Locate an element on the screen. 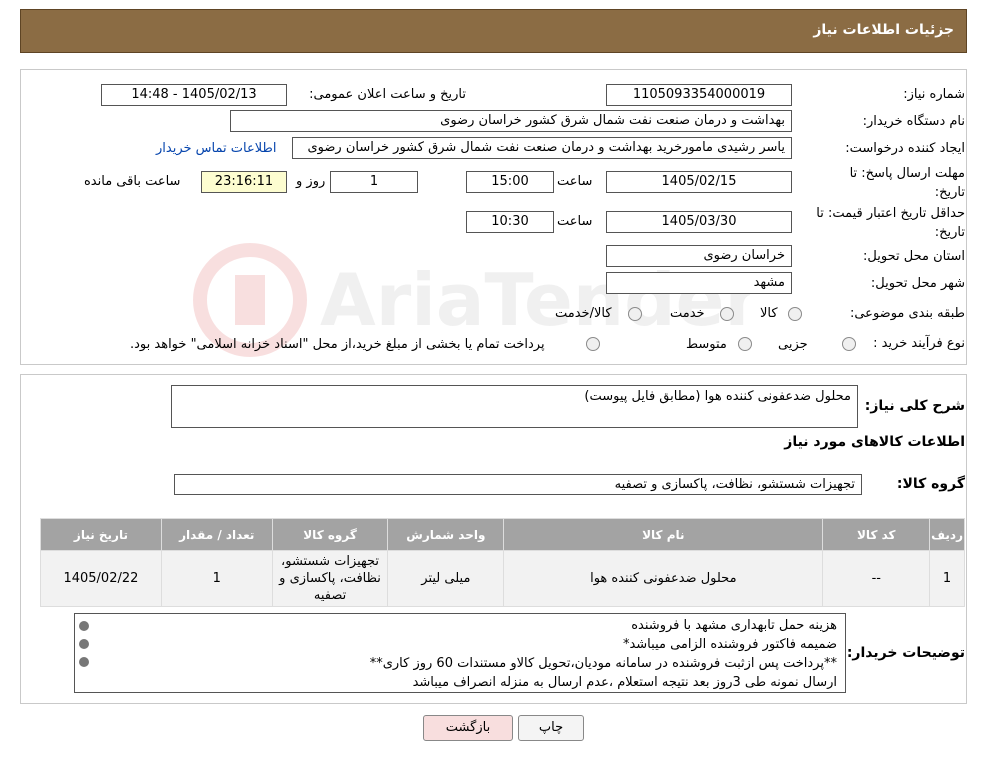 Image resolution: width=985 pixels, height=760 pixels. col-need-date: تاریخ نیاز is located at coordinates (101, 534).